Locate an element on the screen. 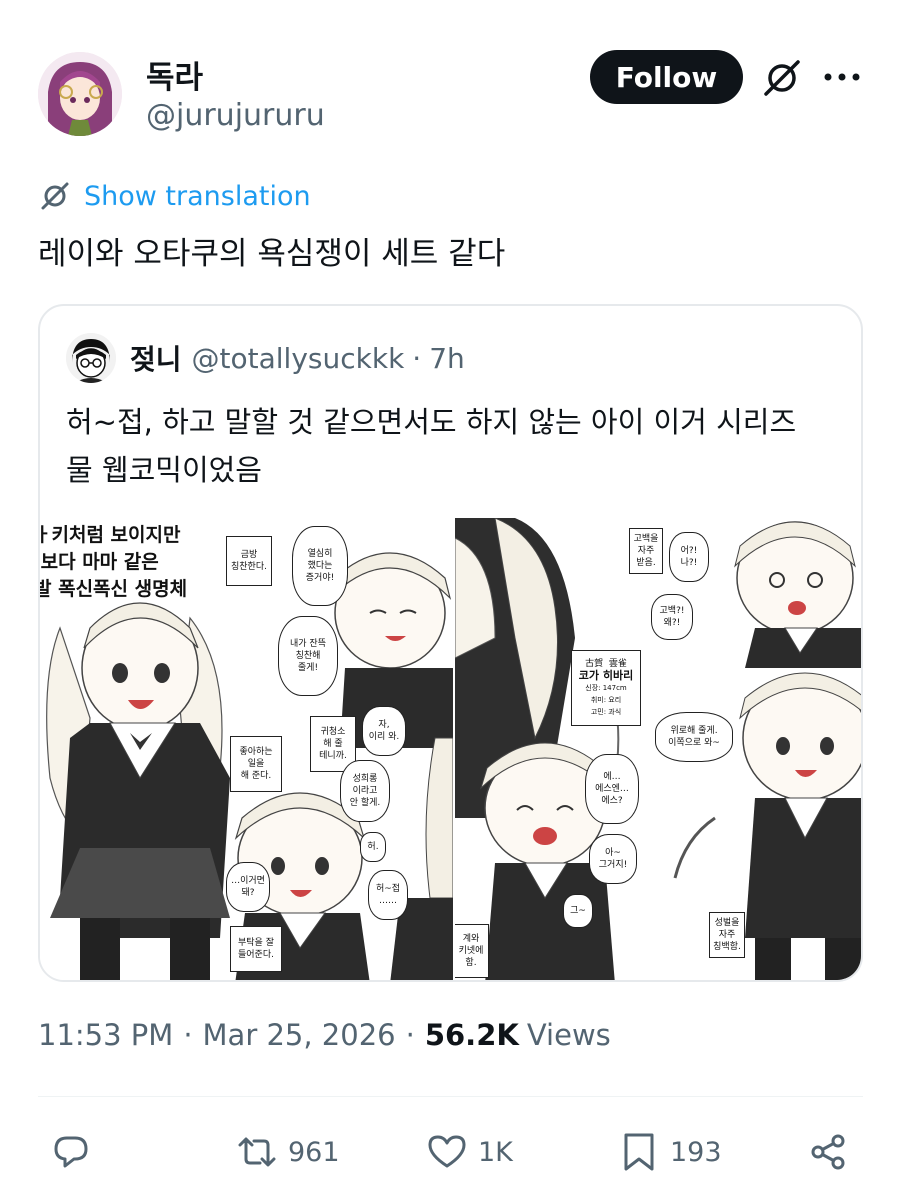  author-handle: @jurujururu is located at coordinates (235, 115).